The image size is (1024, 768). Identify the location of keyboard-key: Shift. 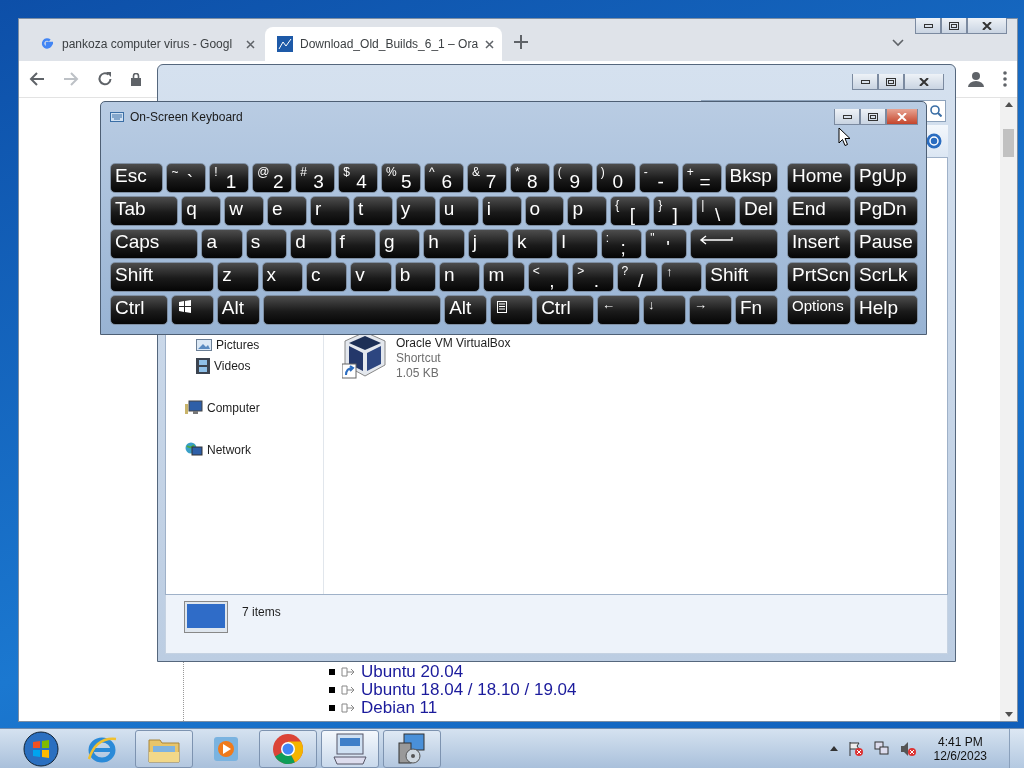
(162, 277).